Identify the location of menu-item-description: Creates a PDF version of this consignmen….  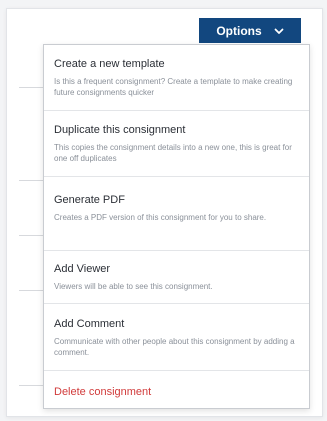
(160, 217).